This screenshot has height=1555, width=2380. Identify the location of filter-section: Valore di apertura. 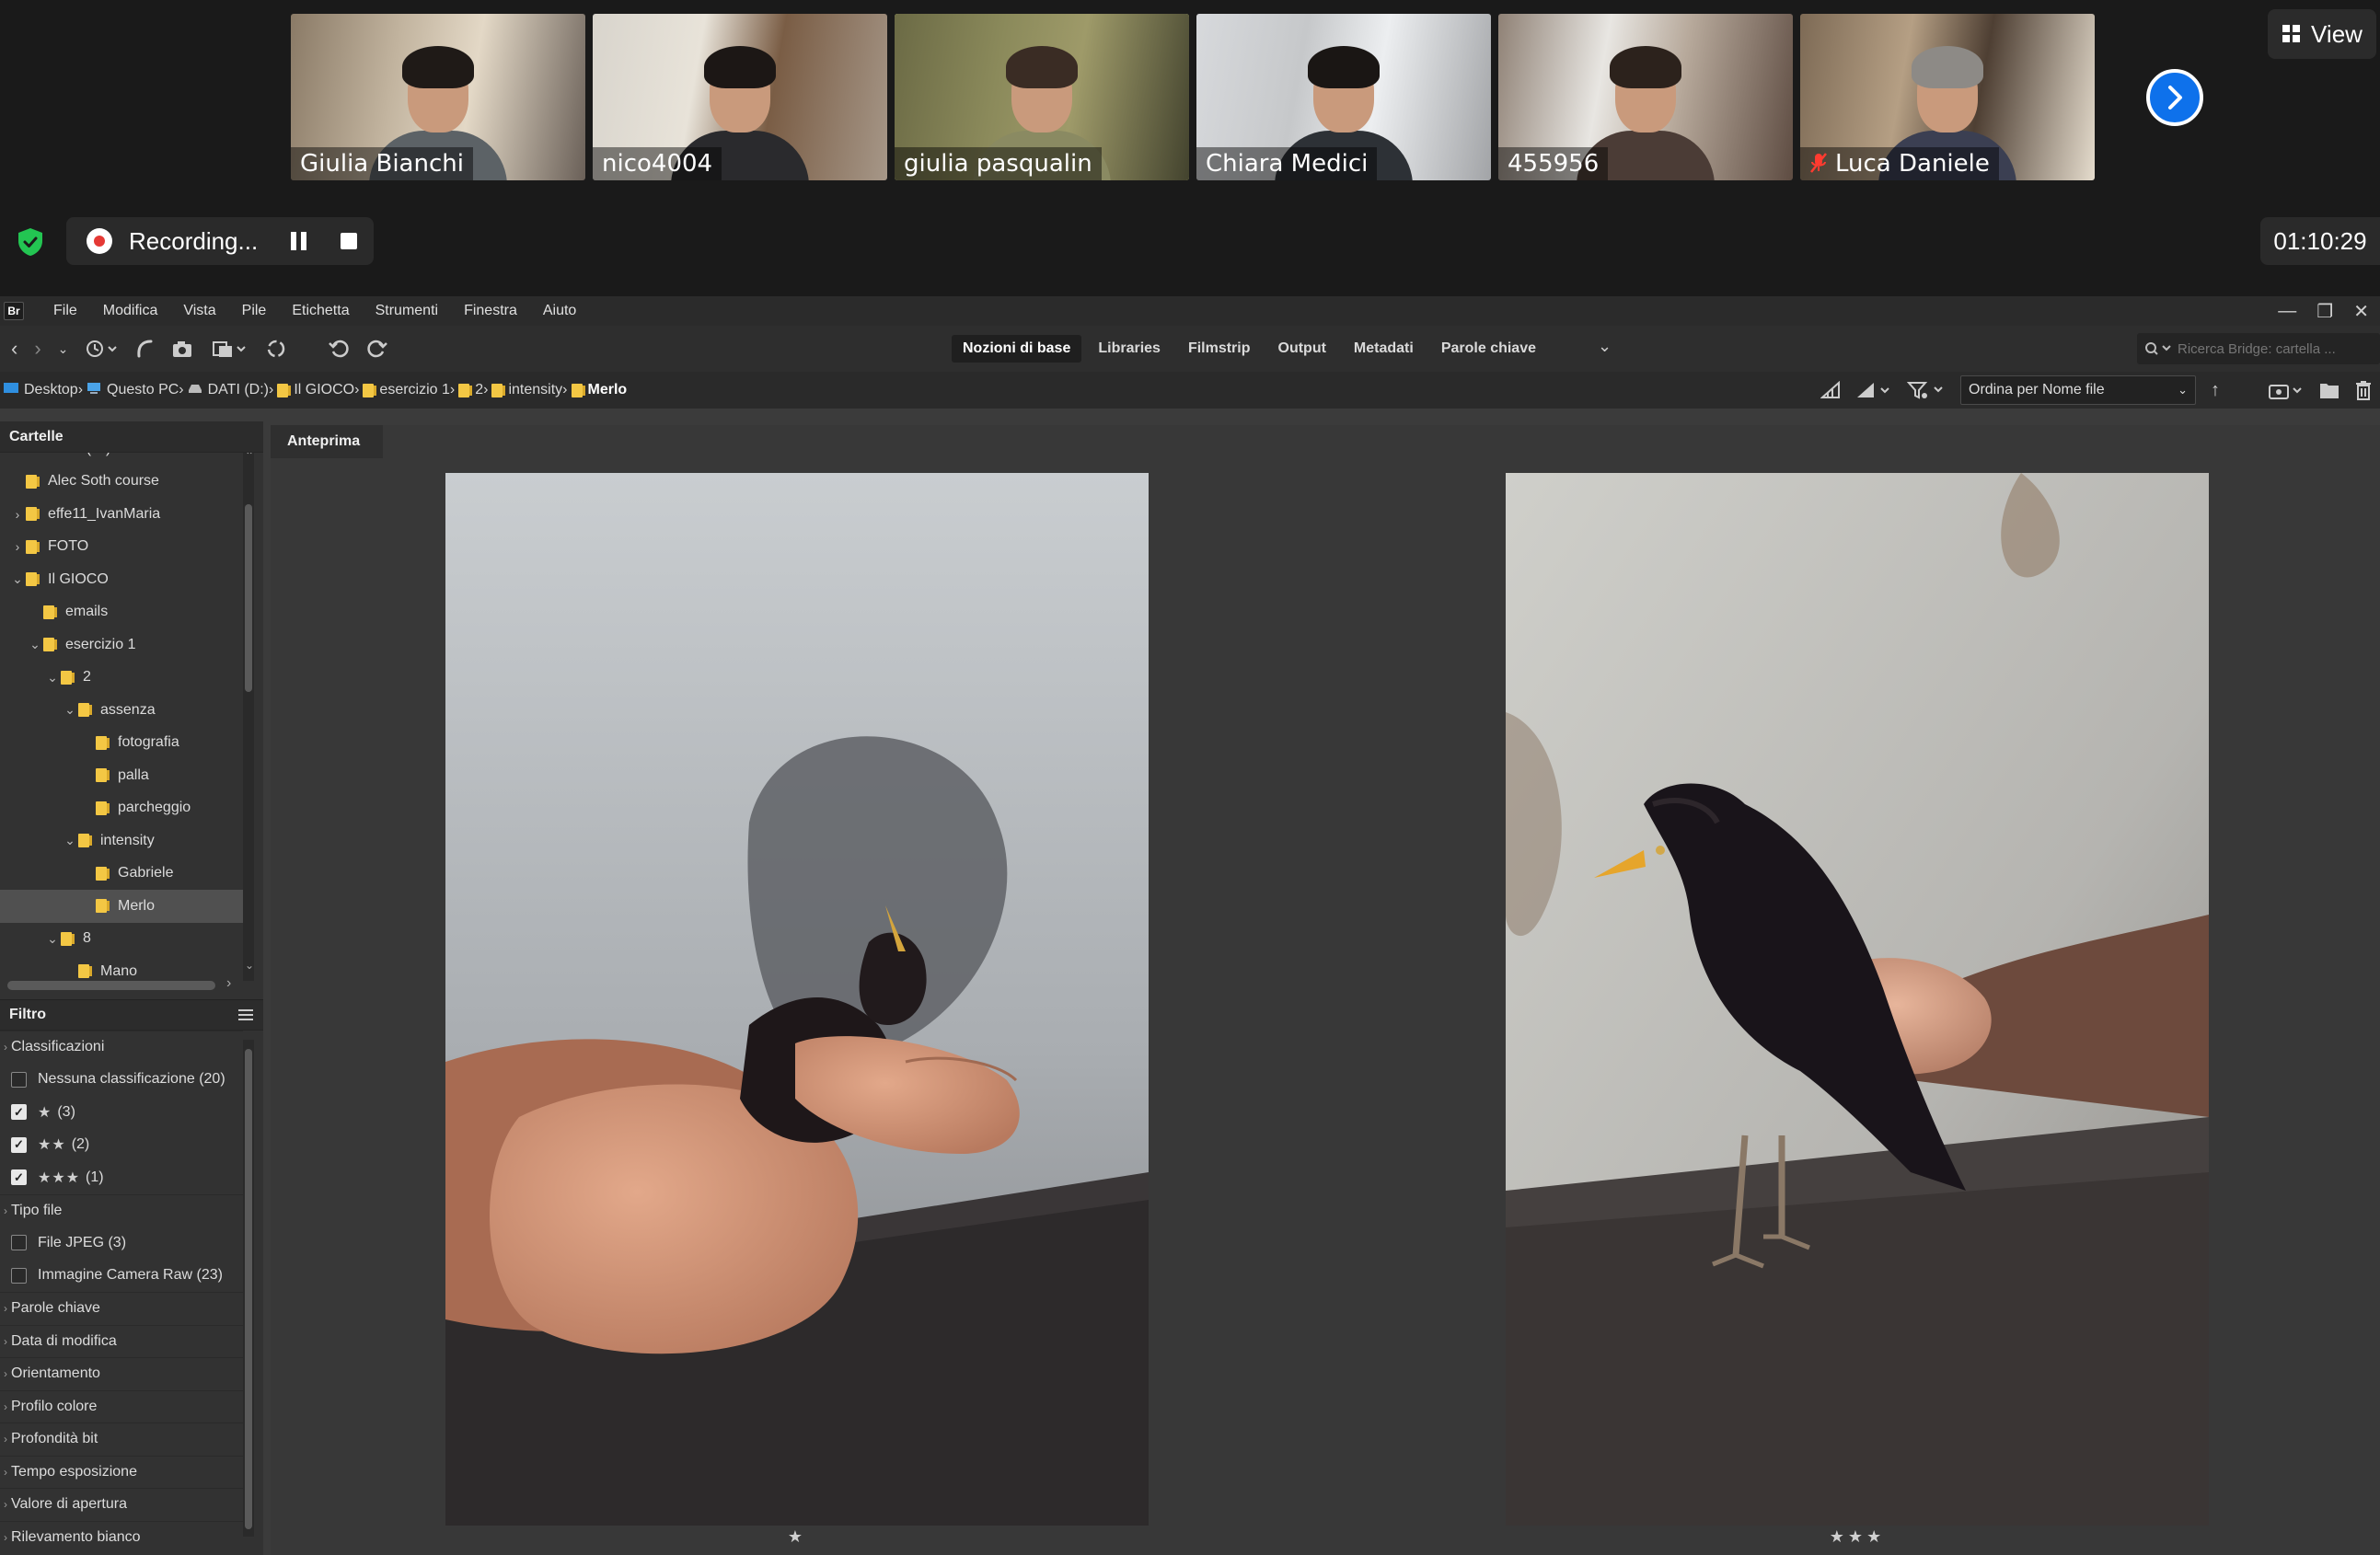
(121, 1505).